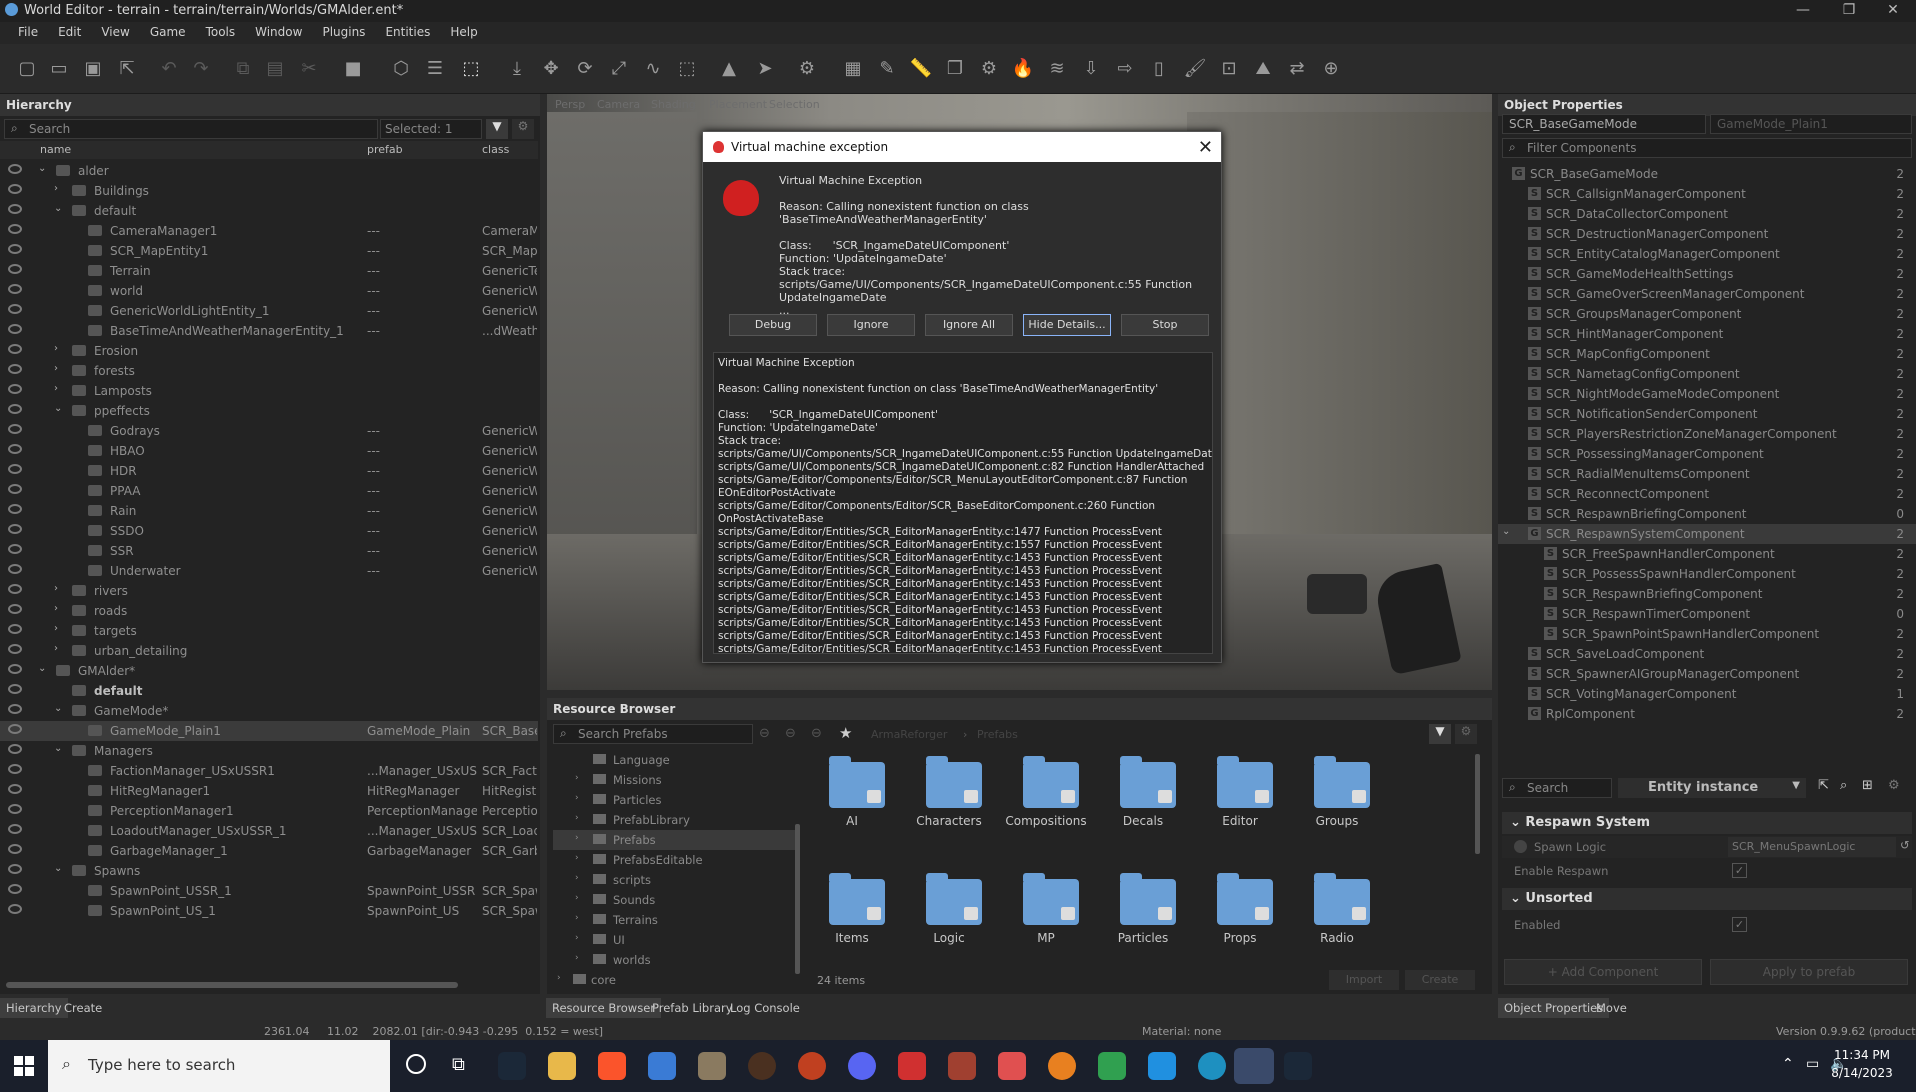  I want to click on resource-tree-item: › scripts, so click(675, 880).